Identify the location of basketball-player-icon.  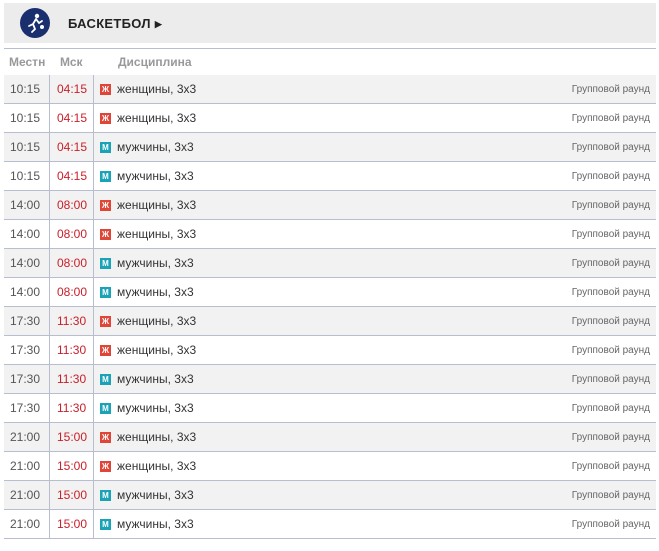
(35, 23).